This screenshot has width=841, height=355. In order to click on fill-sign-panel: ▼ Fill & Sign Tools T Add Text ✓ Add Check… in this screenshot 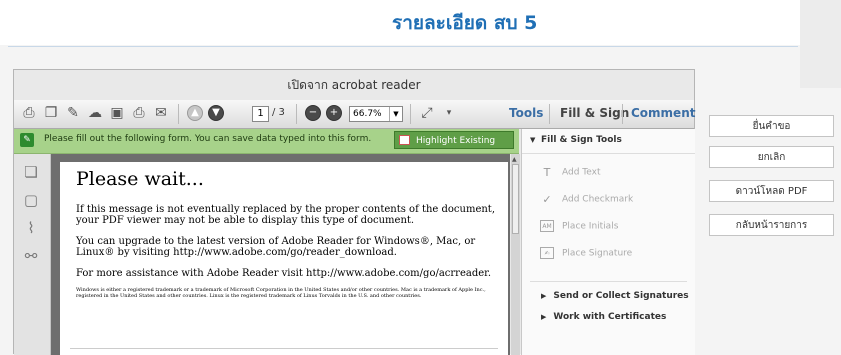, I will do `click(608, 242)`.